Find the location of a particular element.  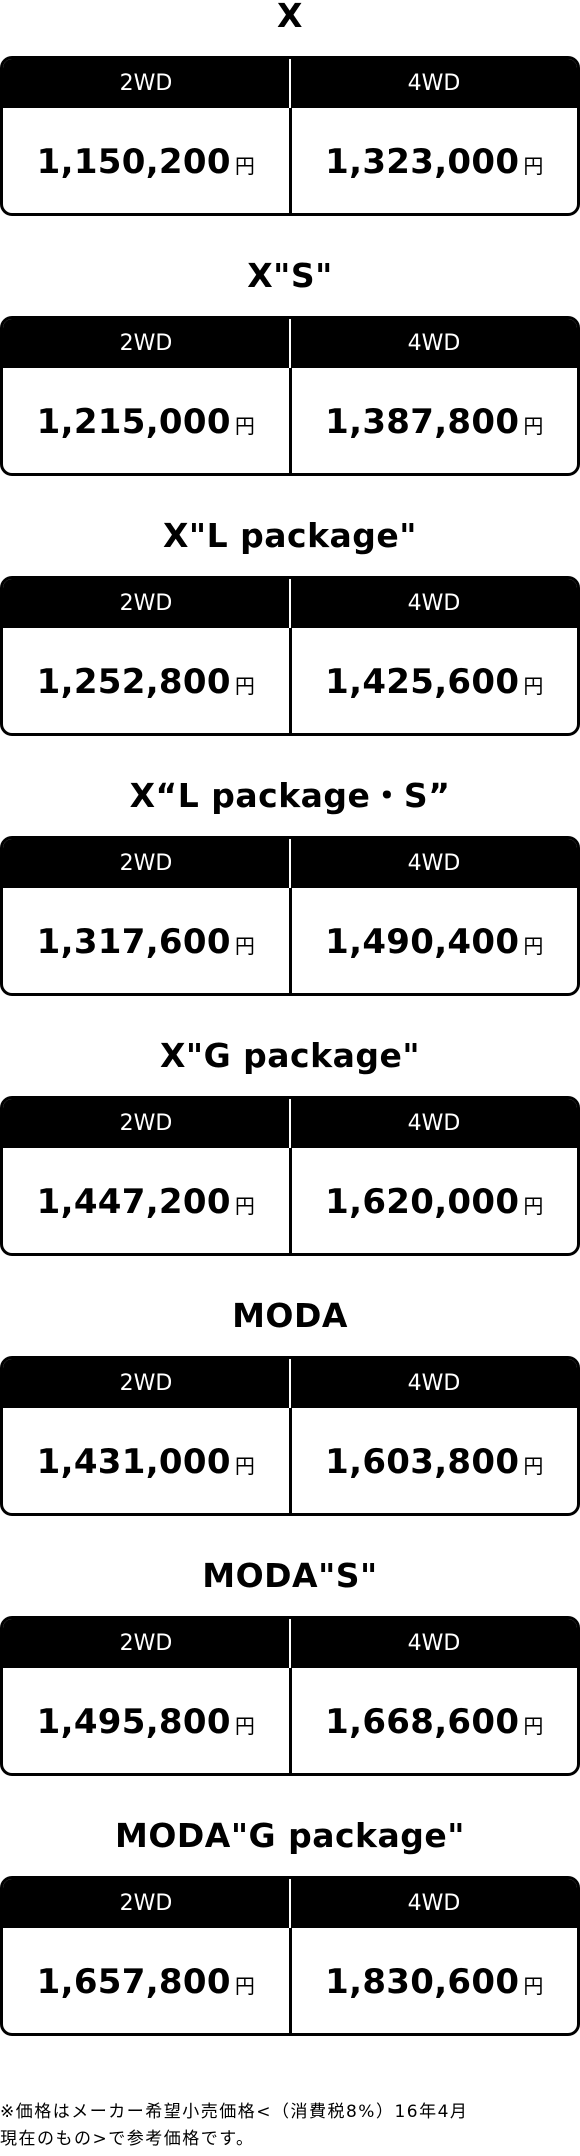

price-cell-4wd: 1,830,600 円 is located at coordinates (433, 1980).